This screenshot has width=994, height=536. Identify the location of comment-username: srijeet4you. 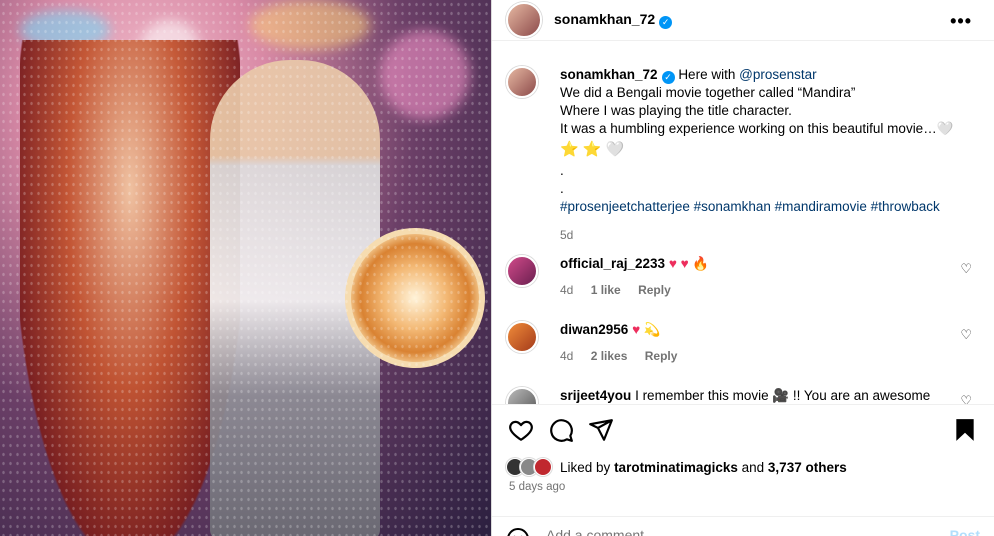
(595, 395).